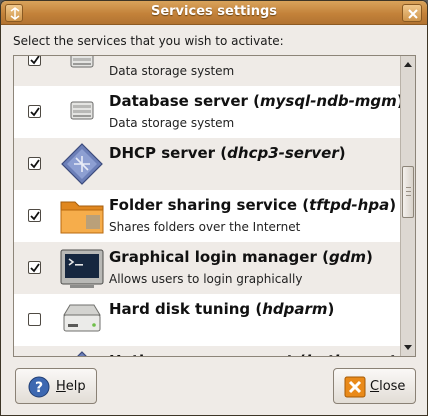 This screenshot has height=416, width=428. I want to click on service-title: Folder sharing service, so click(203, 205).